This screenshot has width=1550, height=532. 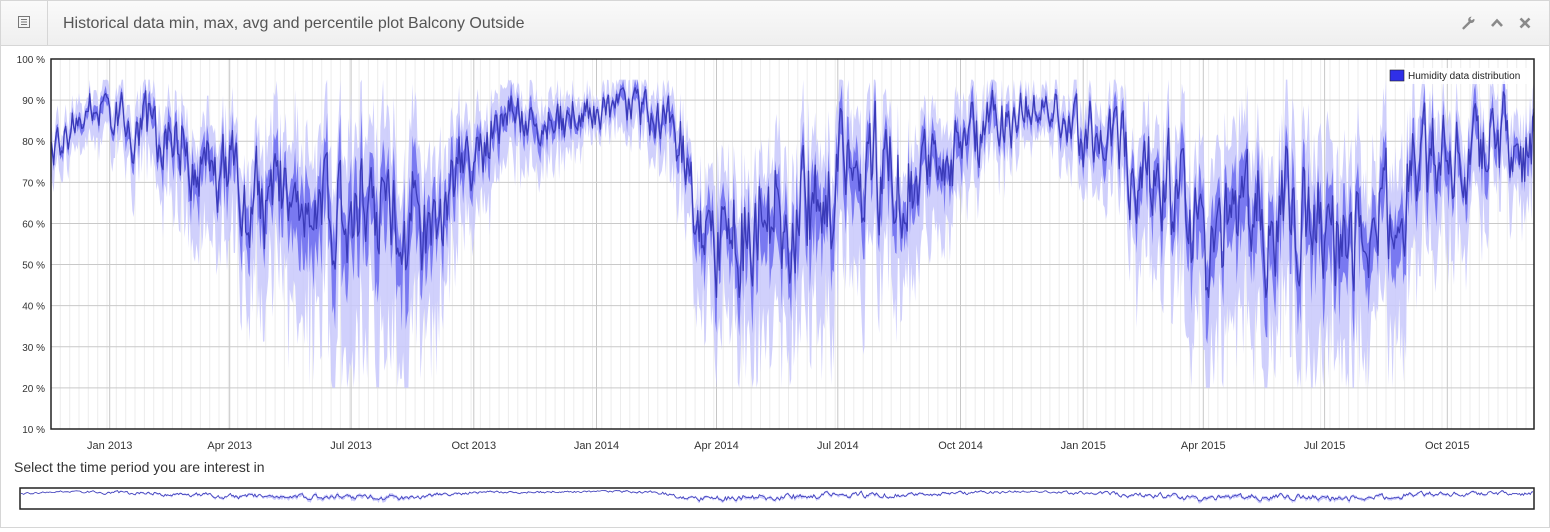 I want to click on x-tick-label: Jul 2014, so click(x=838, y=446).